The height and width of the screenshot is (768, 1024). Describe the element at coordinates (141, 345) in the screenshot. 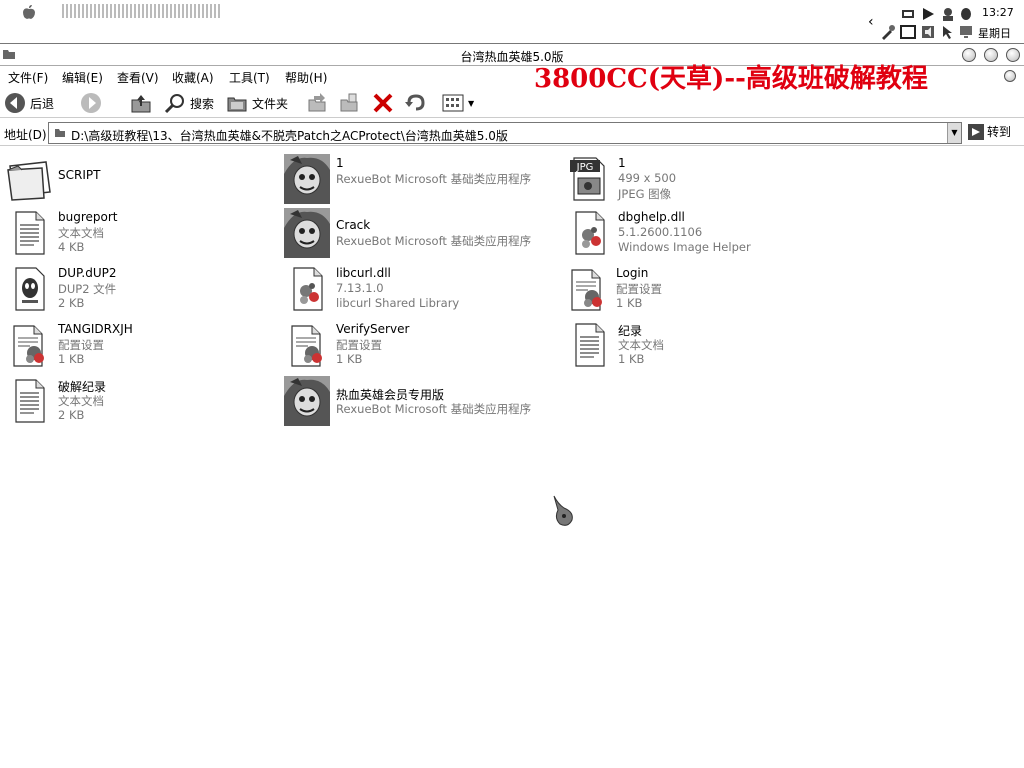

I see `file-item-tangidrxjh: TANGIDRXJH 配置设置 1 KB` at that location.